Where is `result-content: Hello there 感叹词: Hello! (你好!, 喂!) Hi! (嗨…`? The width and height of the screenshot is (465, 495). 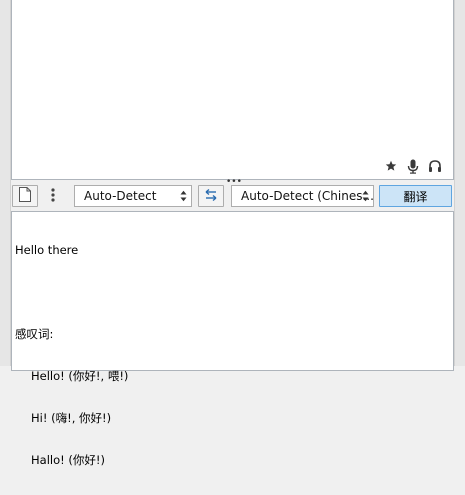 result-content: Hello there 感叹词: Hello! (你好!, 喂!) Hi! (嗨… is located at coordinates (71, 355).